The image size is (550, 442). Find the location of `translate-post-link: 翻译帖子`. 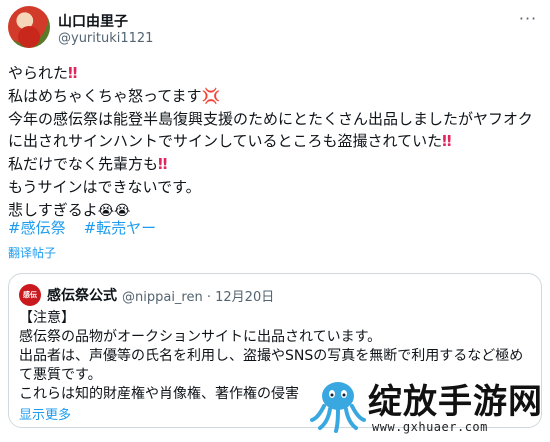

translate-post-link: 翻译帖子 is located at coordinates (32, 252).